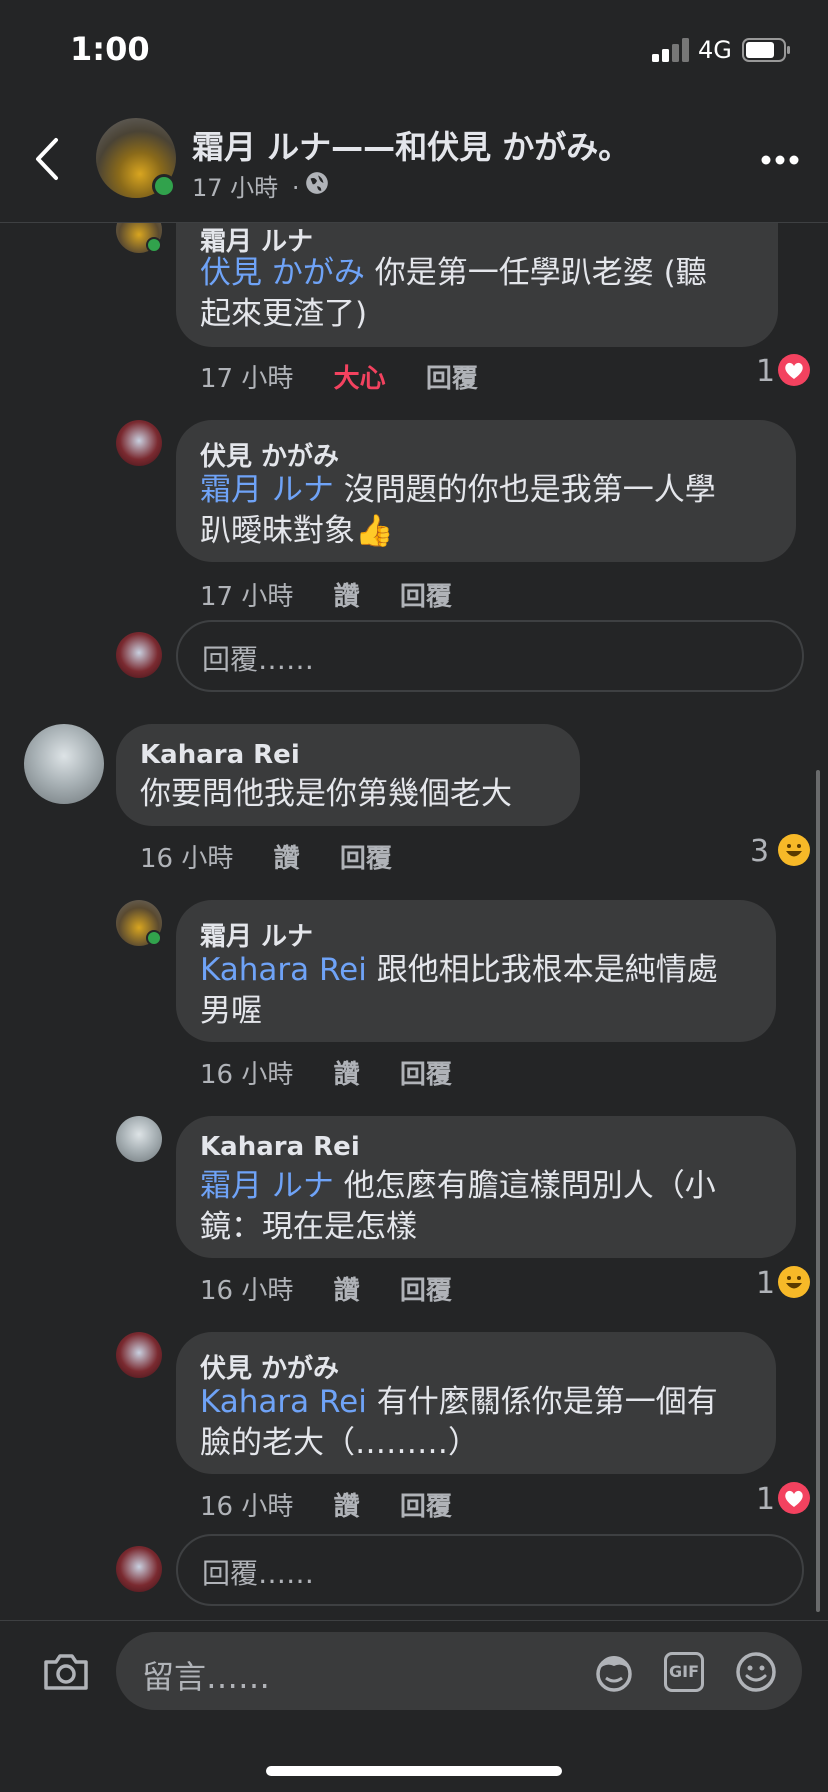 The height and width of the screenshot is (1792, 828). I want to click on comment-text: 霜月 ルナ 他怎麼有膽這樣問別人（小 鏡：現在是怎樣, so click(458, 1207).